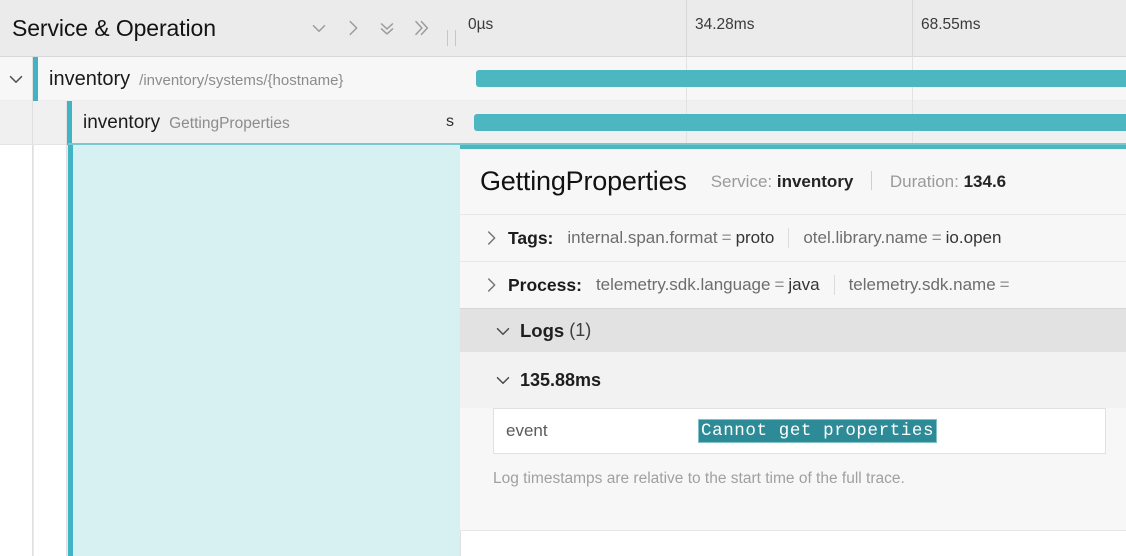  I want to click on table-row: inventory /inventory/systems/{hostname}, so click(563, 79).